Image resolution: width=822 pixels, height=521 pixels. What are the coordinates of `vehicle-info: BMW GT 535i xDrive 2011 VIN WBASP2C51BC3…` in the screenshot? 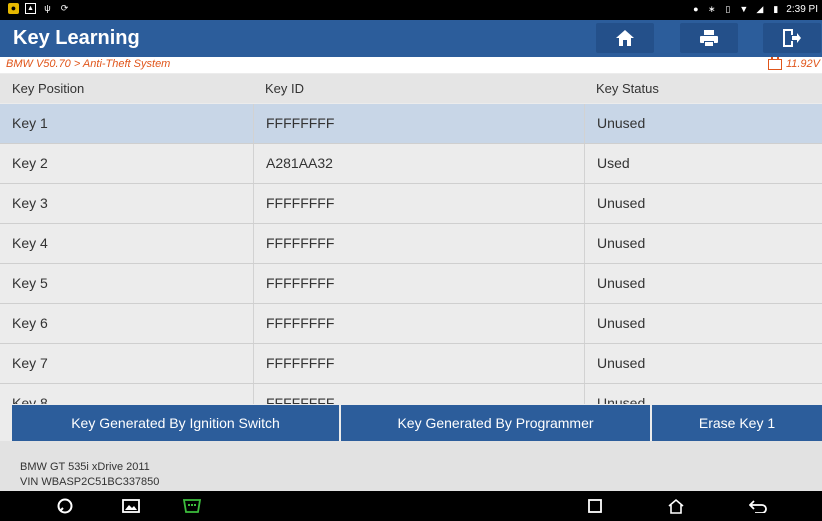 It's located at (411, 466).